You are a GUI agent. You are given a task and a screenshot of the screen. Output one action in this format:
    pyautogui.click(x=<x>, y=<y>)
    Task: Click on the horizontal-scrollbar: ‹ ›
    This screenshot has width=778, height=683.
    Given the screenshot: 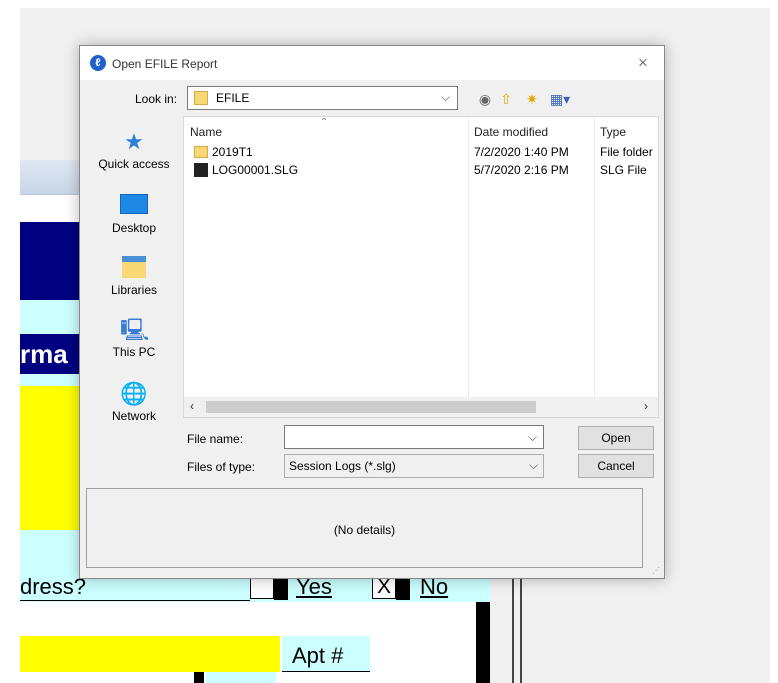 What is the action you would take?
    pyautogui.click(x=421, y=407)
    